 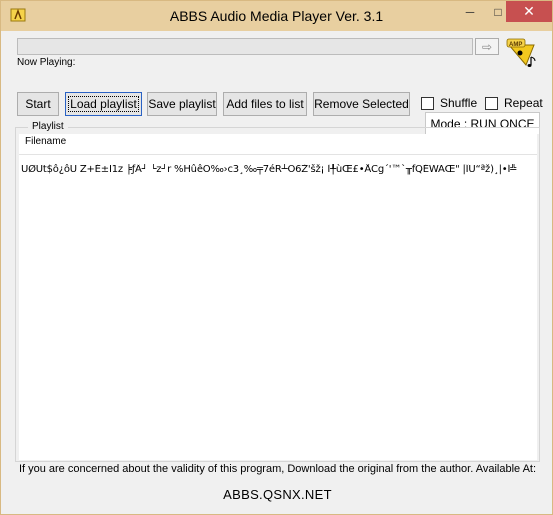 I want to click on header-divider, so click(x=278, y=154).